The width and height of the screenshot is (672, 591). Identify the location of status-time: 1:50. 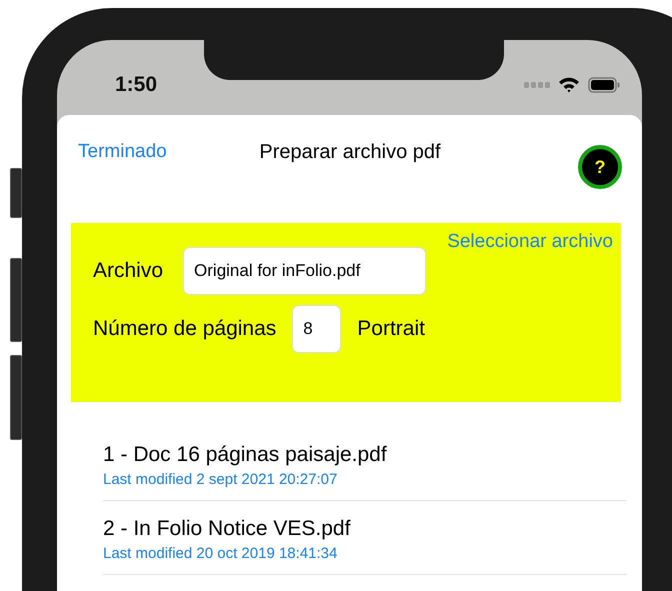
(136, 84).